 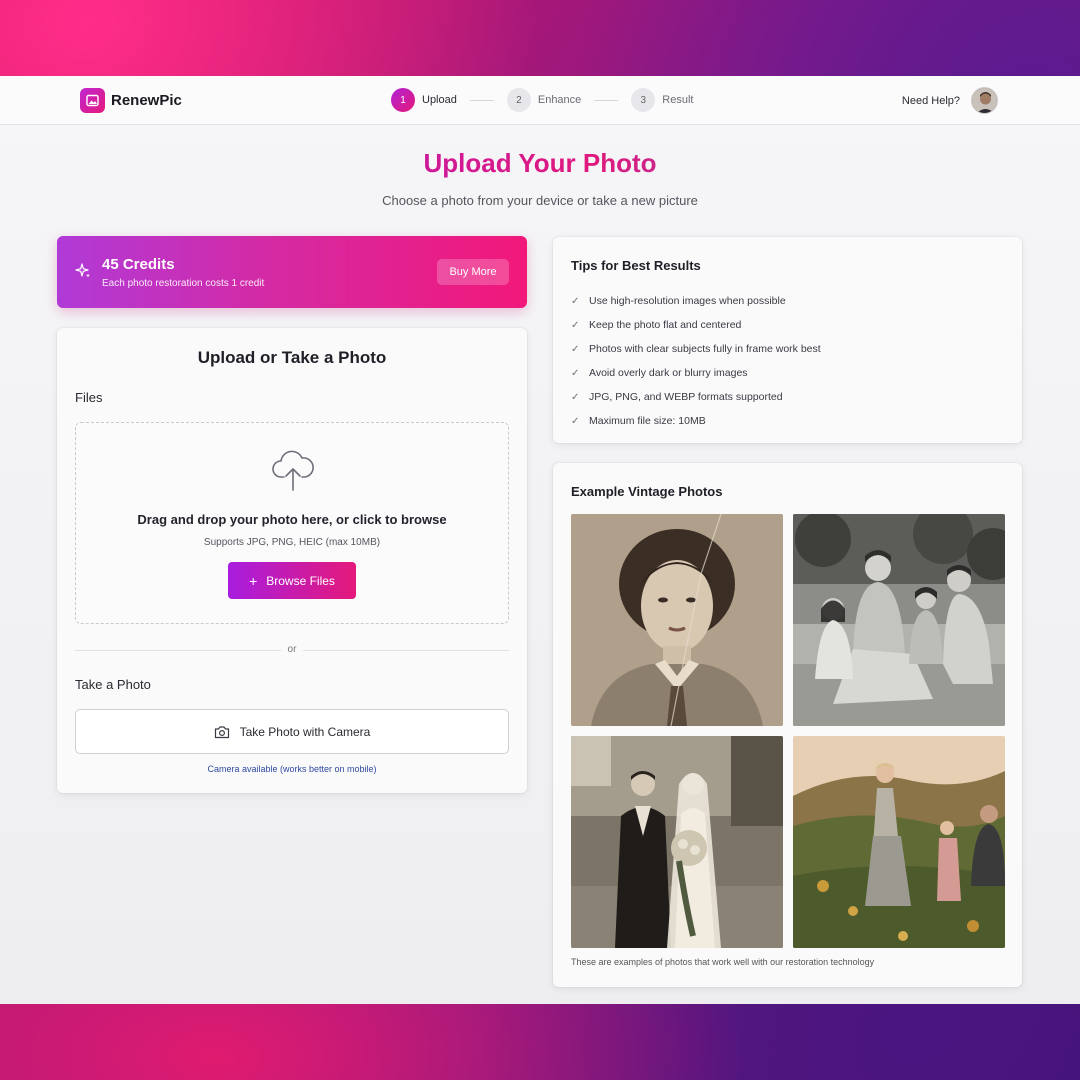 I want to click on dropzone-formats: Supports JPG, PNG, HEIC (max 10MB), so click(x=292, y=542).